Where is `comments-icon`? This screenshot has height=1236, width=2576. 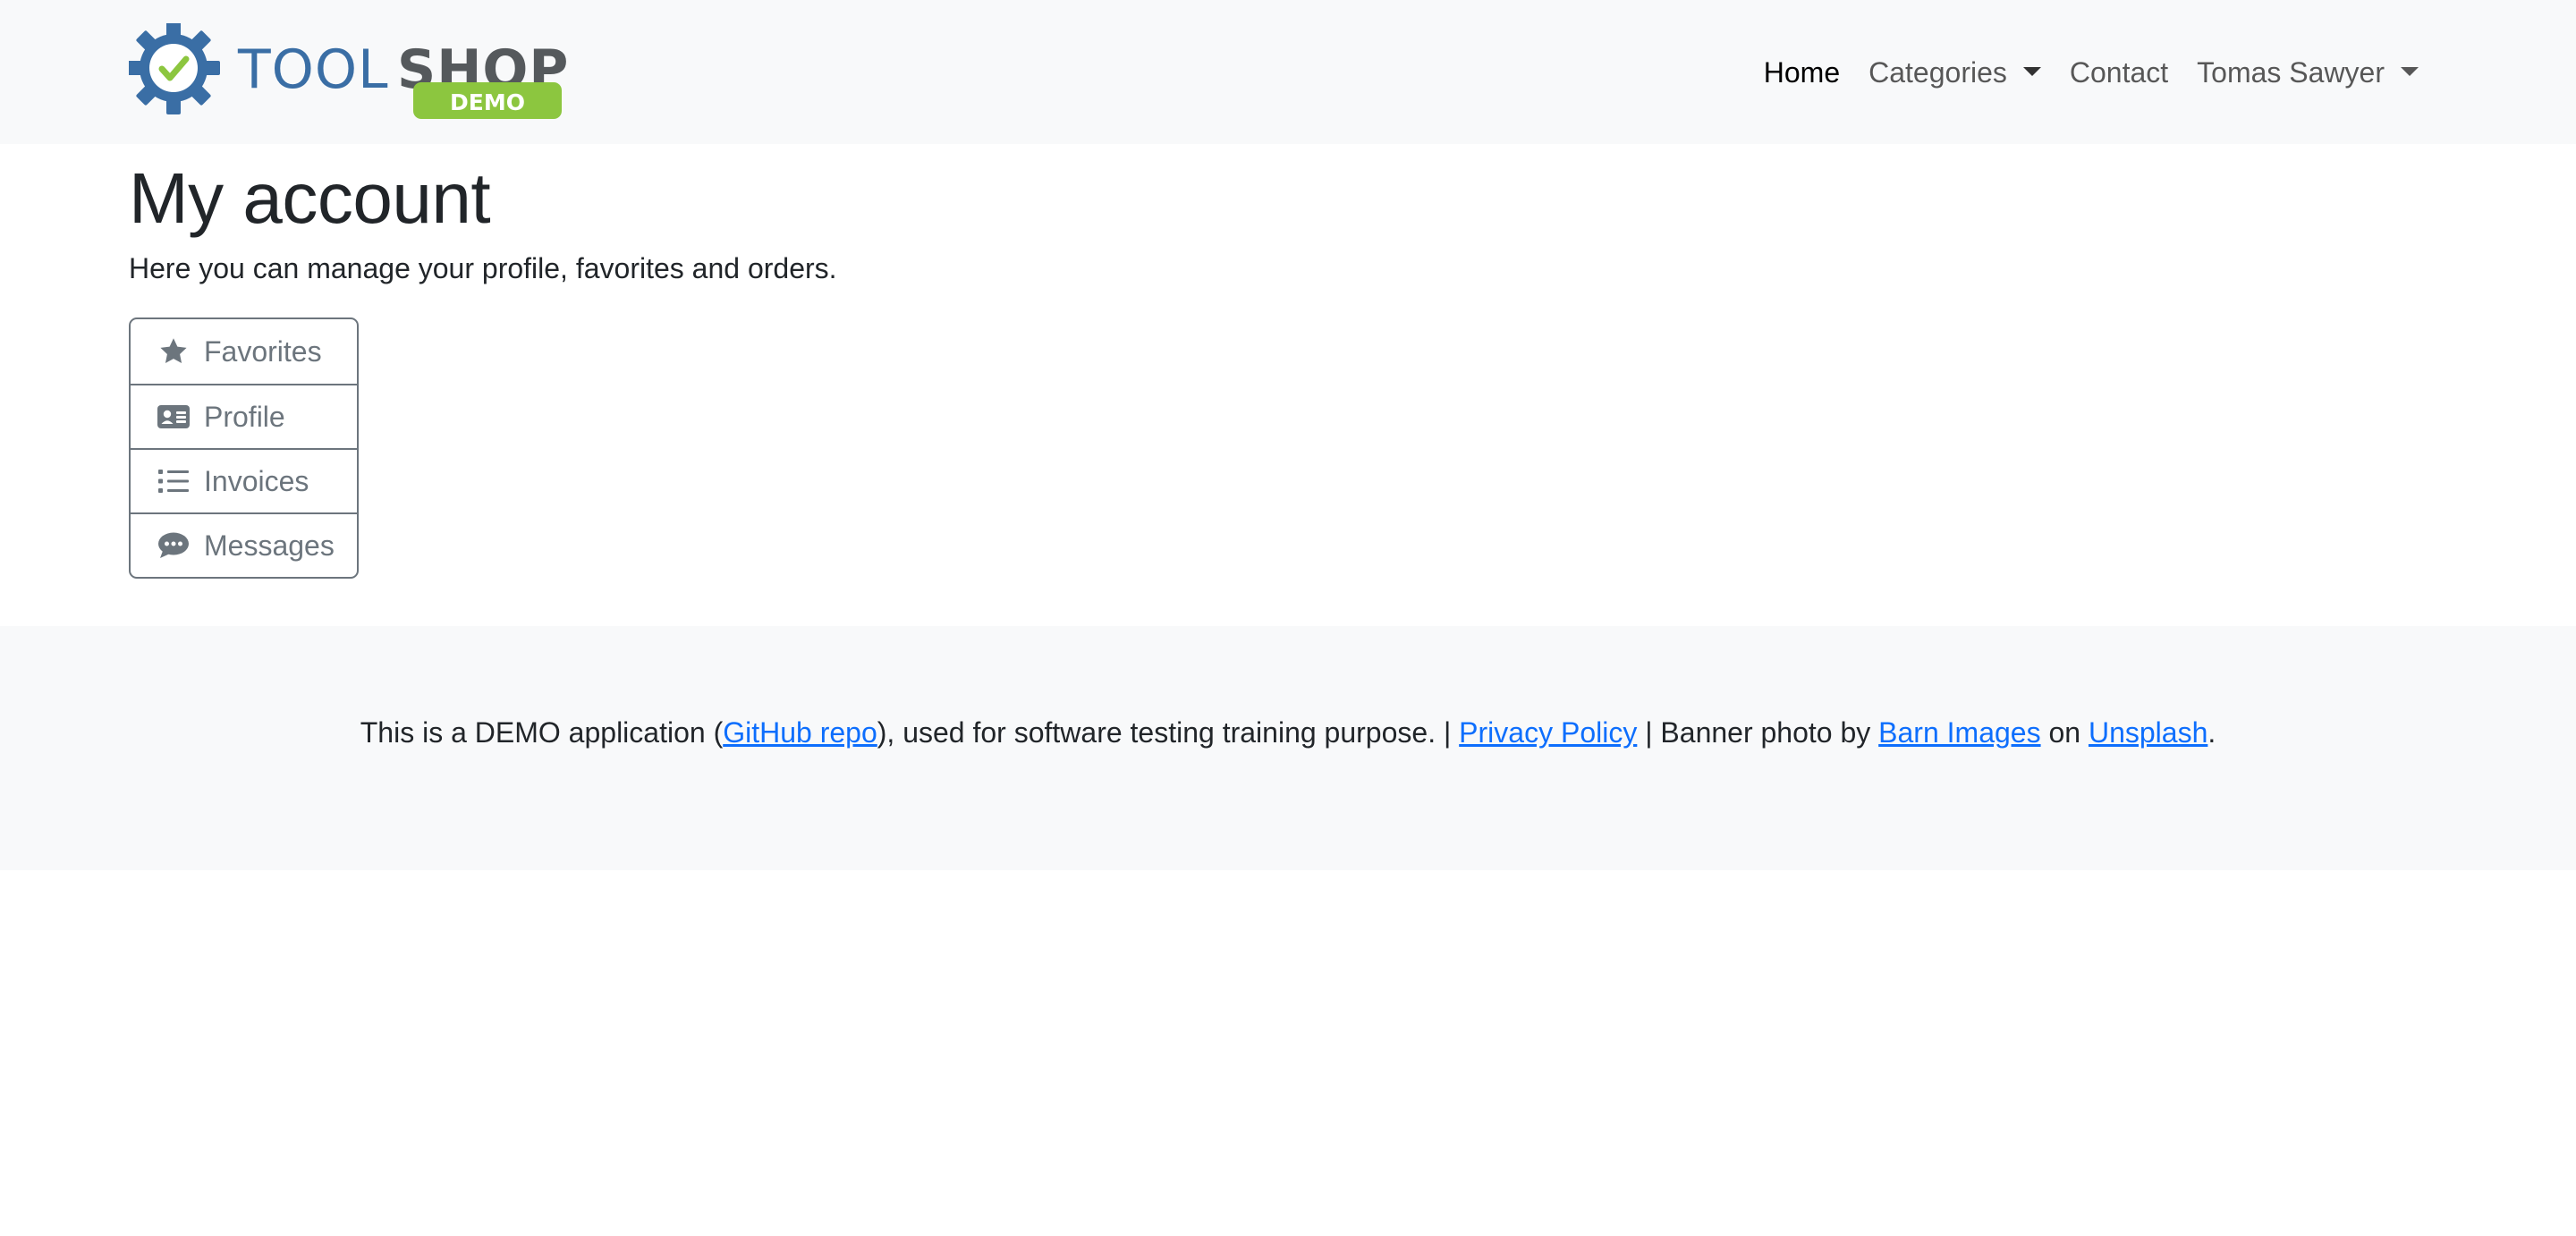
comments-icon is located at coordinates (173, 545).